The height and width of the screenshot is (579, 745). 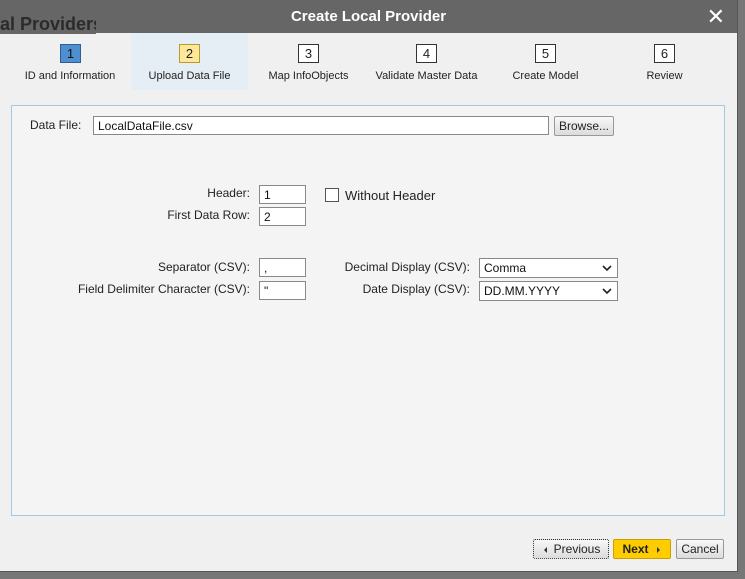 What do you see at coordinates (321, 125) in the screenshot?
I see `data-file-input: LocalDataFile.csv` at bounding box center [321, 125].